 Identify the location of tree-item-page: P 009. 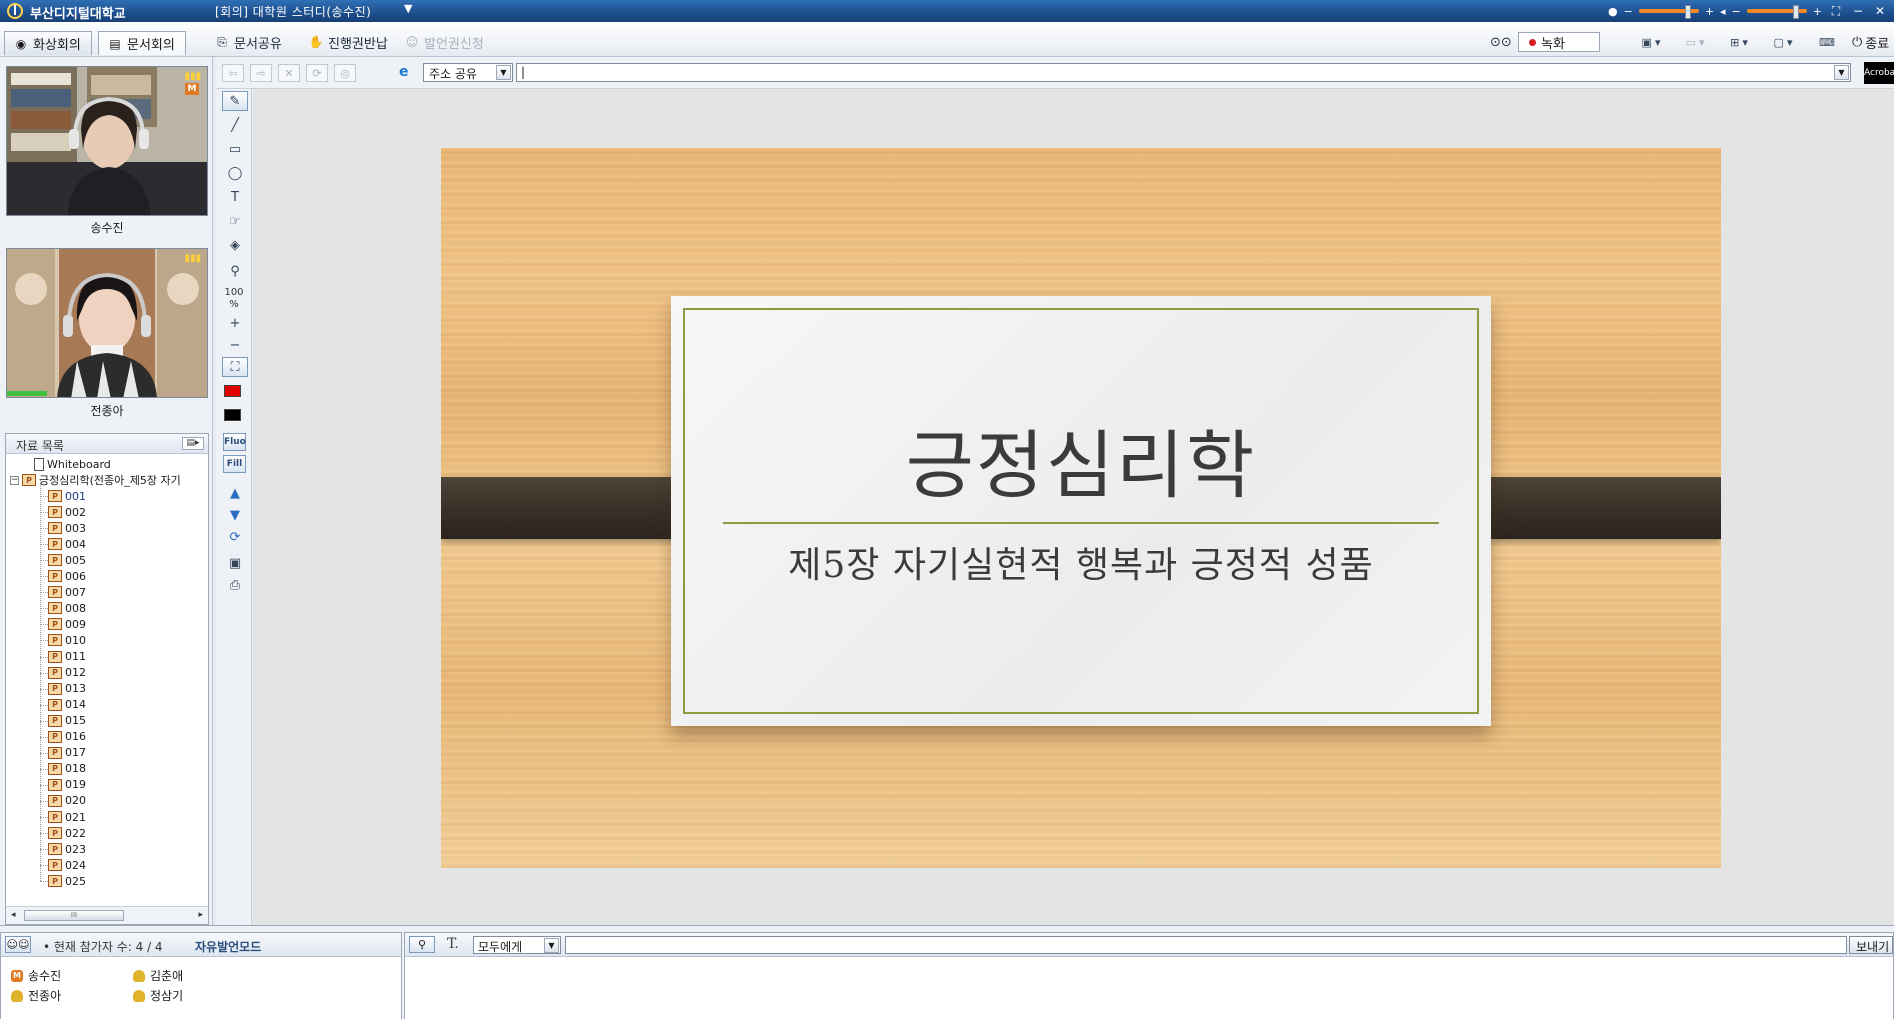
(67, 624).